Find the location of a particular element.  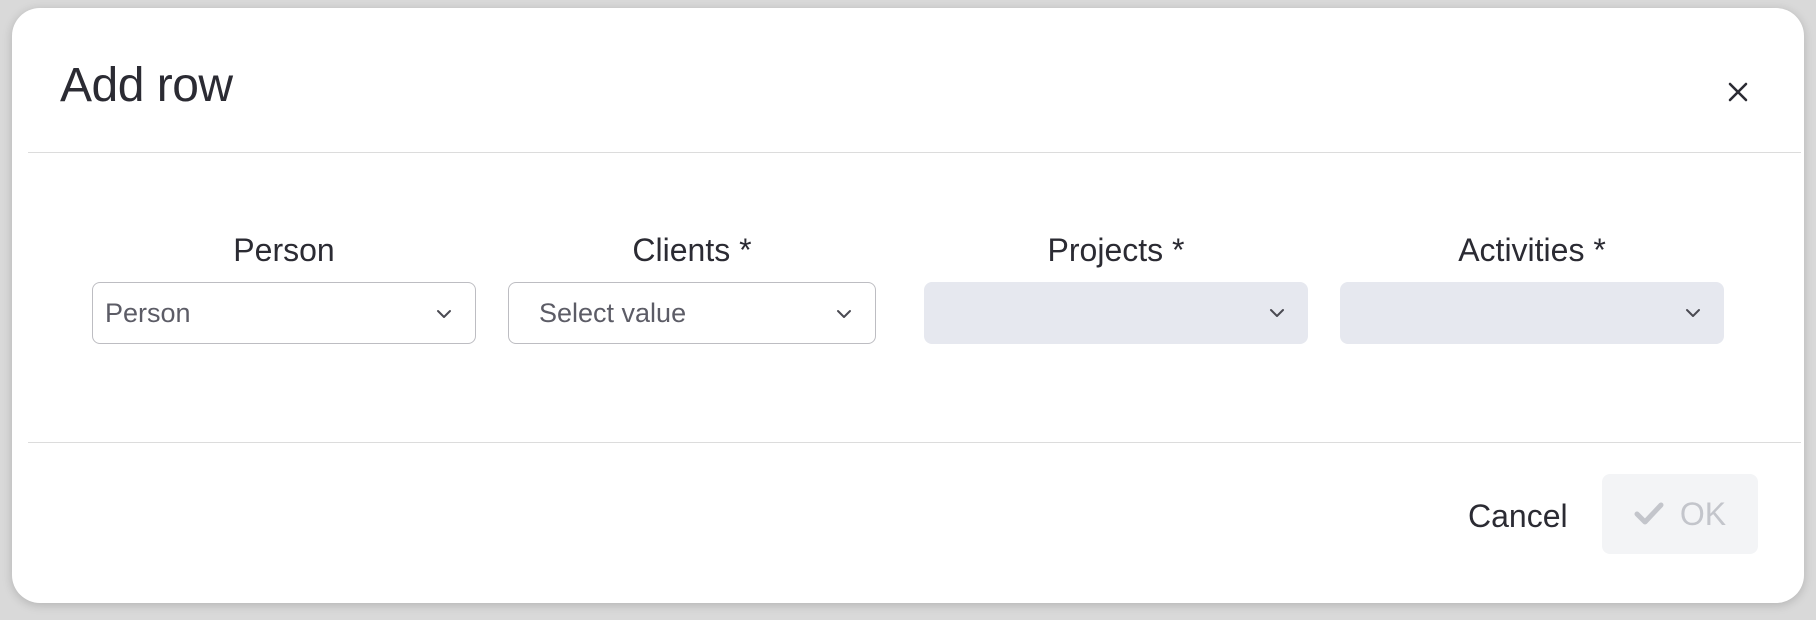

person-select-value: Person is located at coordinates (148, 312).